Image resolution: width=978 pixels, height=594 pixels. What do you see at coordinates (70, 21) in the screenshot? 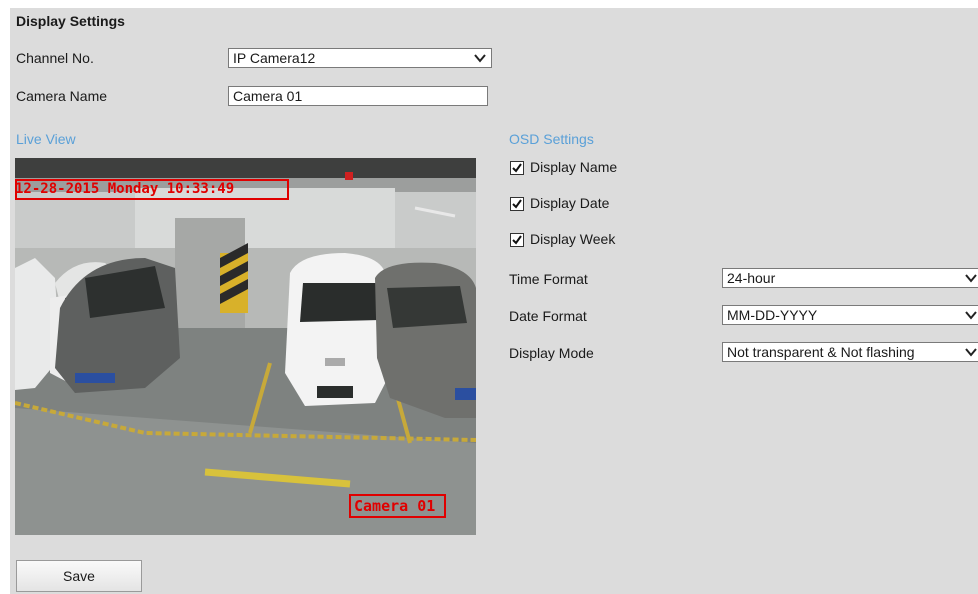
I see `page-title: Display Settings` at bounding box center [70, 21].